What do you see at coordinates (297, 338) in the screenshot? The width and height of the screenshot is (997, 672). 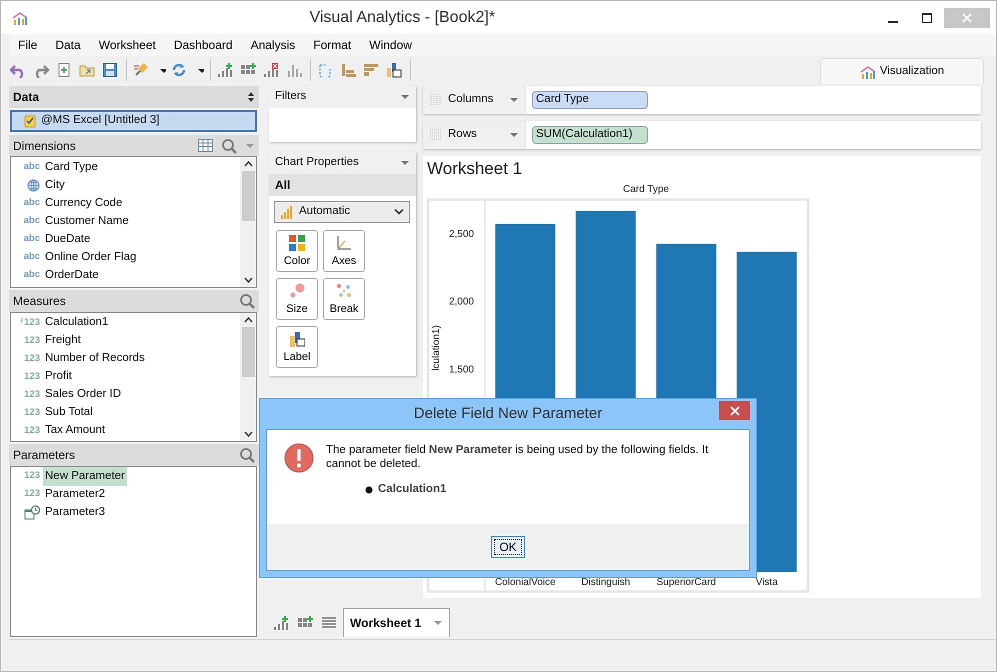 I see `label-bars-icon` at bounding box center [297, 338].